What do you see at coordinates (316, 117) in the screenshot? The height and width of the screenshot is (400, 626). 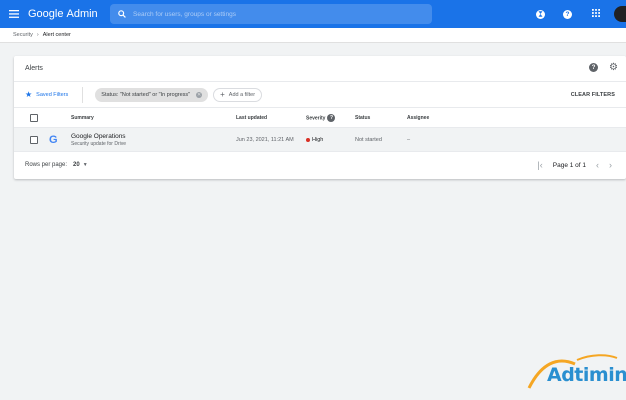 I see `severity-header-label: Severity` at bounding box center [316, 117].